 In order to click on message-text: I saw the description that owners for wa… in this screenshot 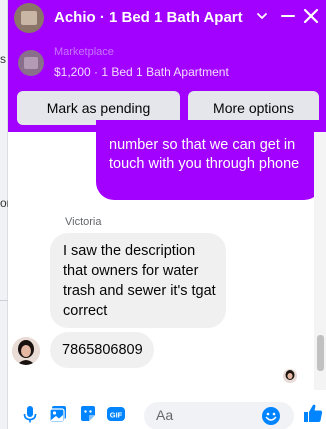, I will do `click(139, 281)`.